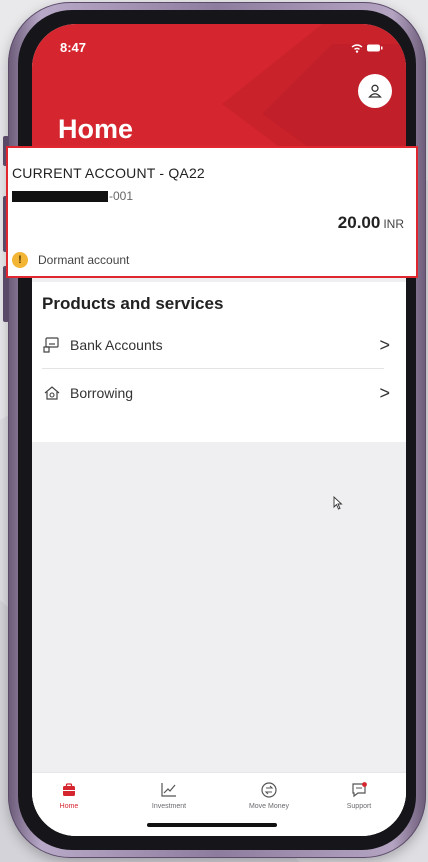 The height and width of the screenshot is (862, 428). I want to click on borrowing-label: Borrowing, so click(102, 393).